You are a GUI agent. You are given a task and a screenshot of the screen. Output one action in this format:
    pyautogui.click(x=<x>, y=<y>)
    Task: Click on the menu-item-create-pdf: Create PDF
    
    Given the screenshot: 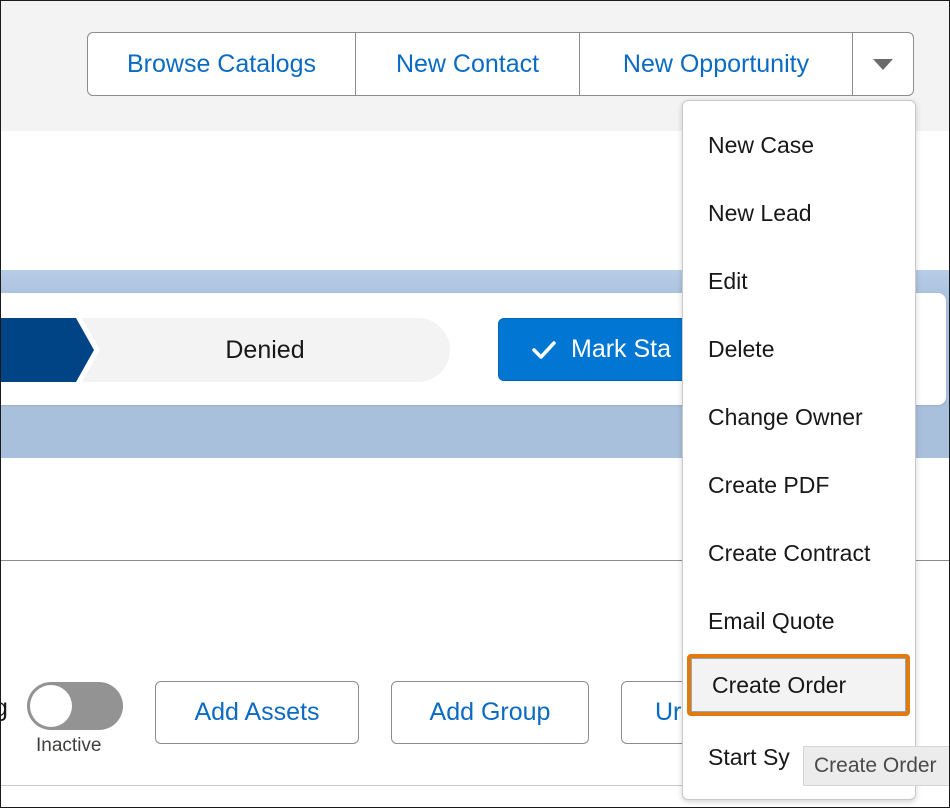 What is the action you would take?
    pyautogui.click(x=799, y=485)
    